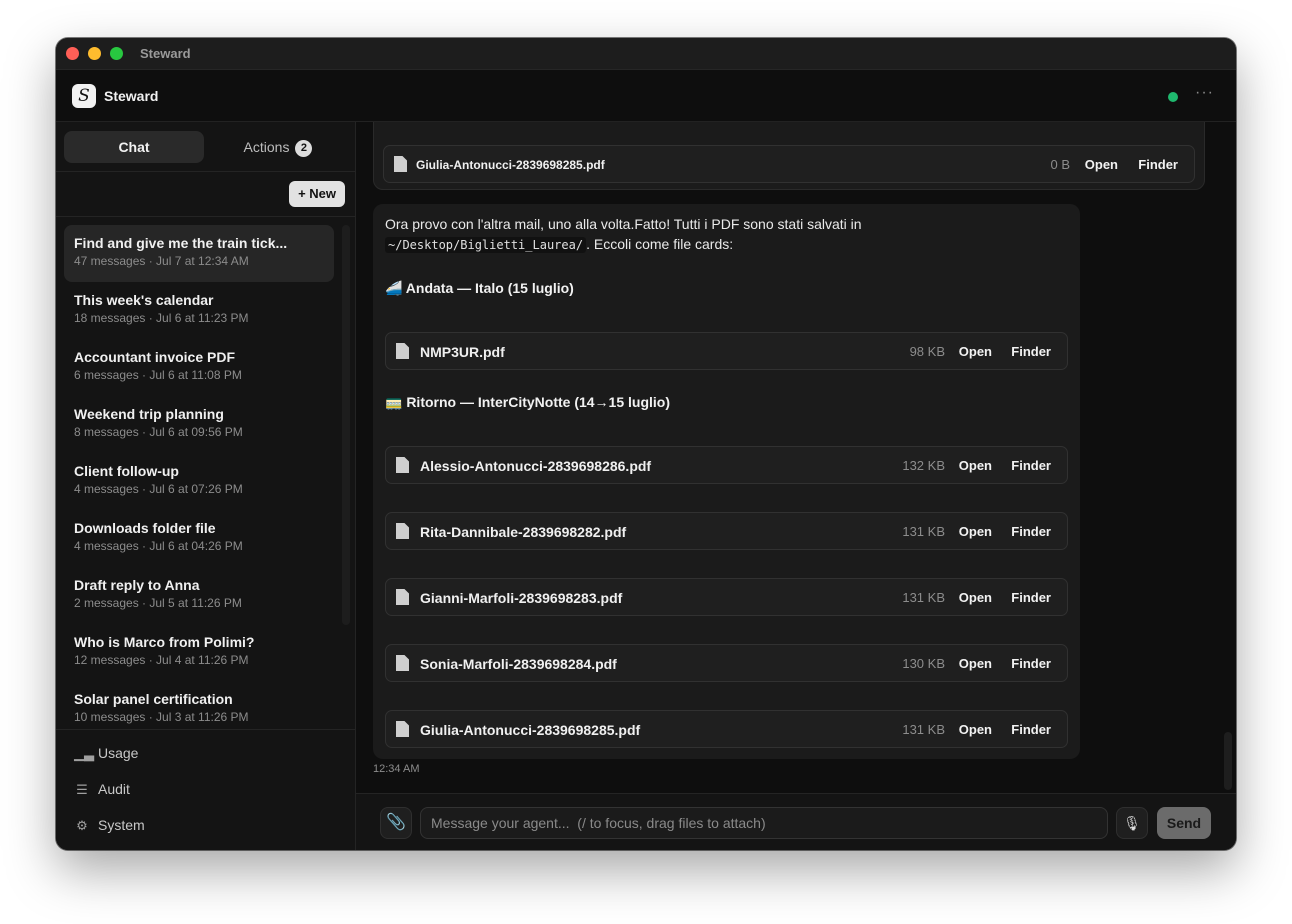  I want to click on conversation-title: Downloads folder file, so click(145, 528).